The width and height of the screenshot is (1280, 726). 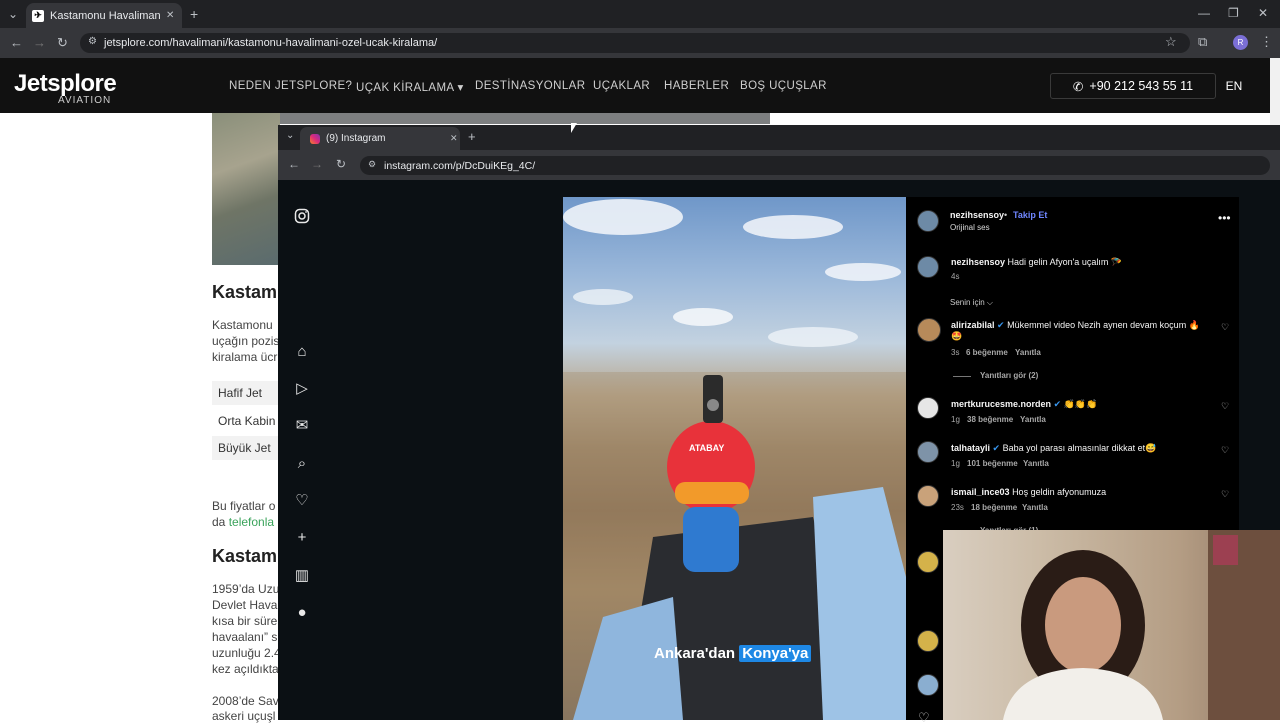 I want to click on ig-url-field: instagram.com/p/DcDuiKEg_4C/, so click(x=815, y=165).